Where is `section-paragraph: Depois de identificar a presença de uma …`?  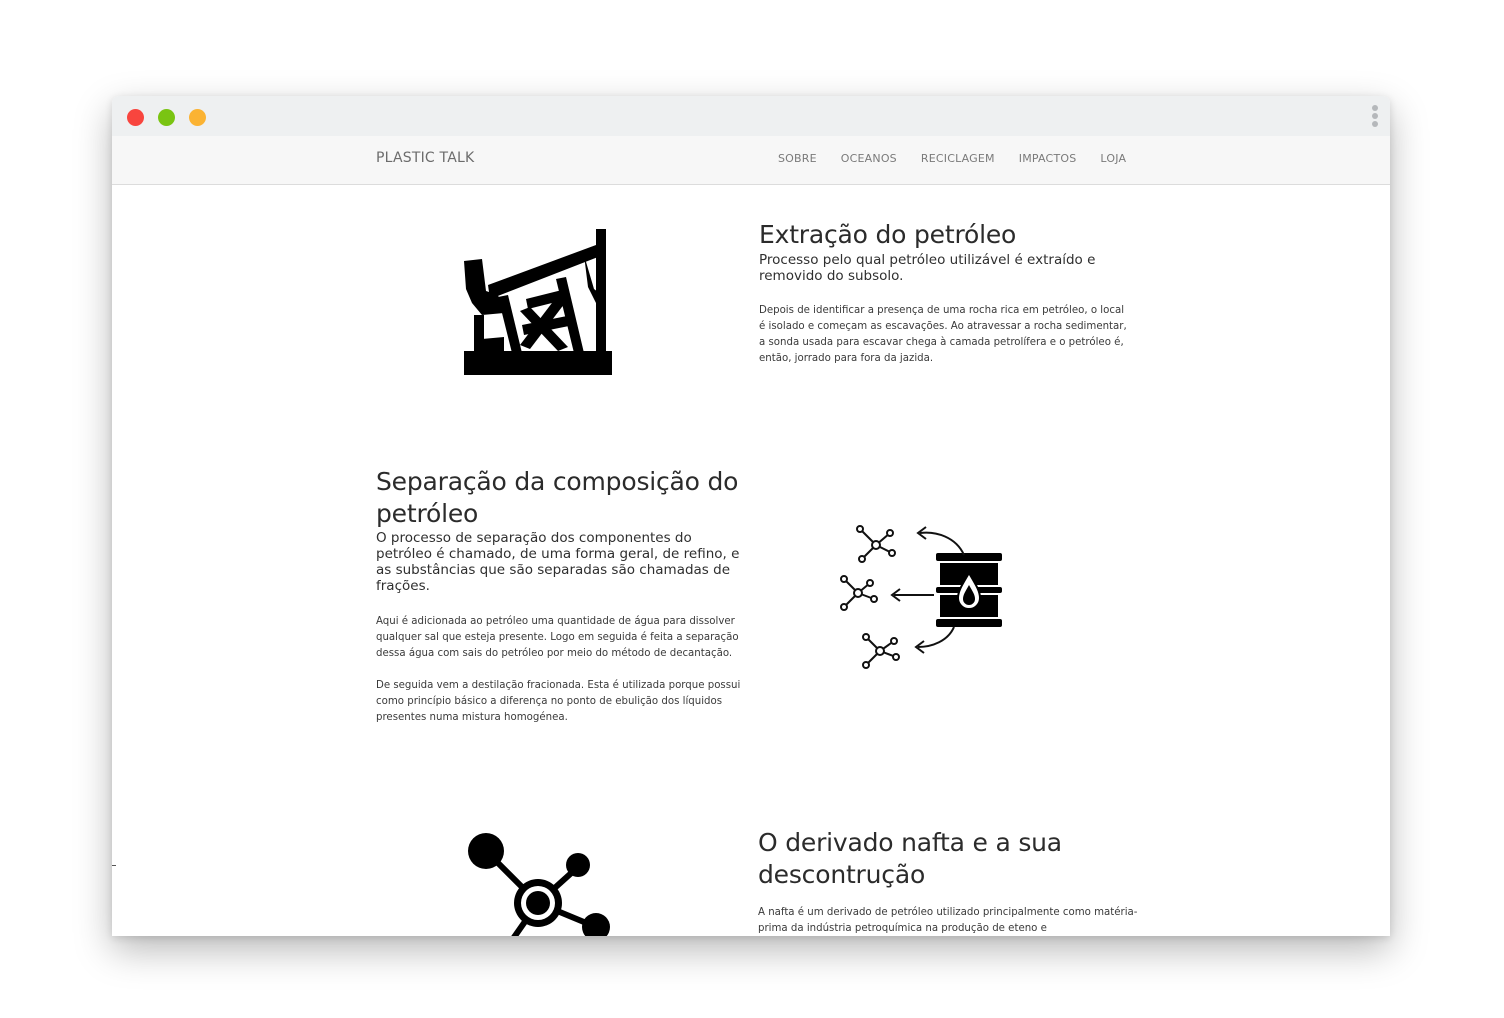
section-paragraph: Depois de identificar a presença de uma … is located at coordinates (943, 334).